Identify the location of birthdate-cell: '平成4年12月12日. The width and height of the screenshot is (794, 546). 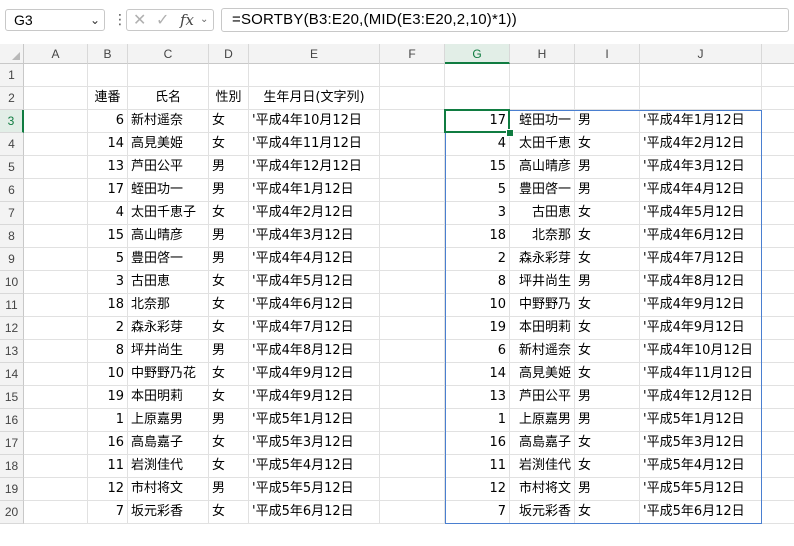
(314, 167).